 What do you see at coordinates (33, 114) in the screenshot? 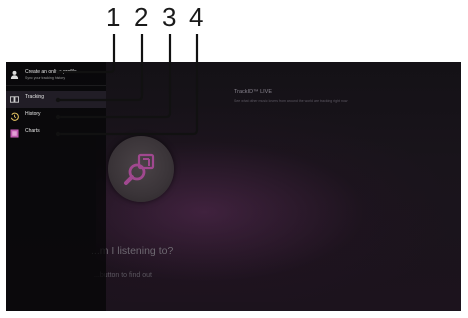
I see `history-label: History` at bounding box center [33, 114].